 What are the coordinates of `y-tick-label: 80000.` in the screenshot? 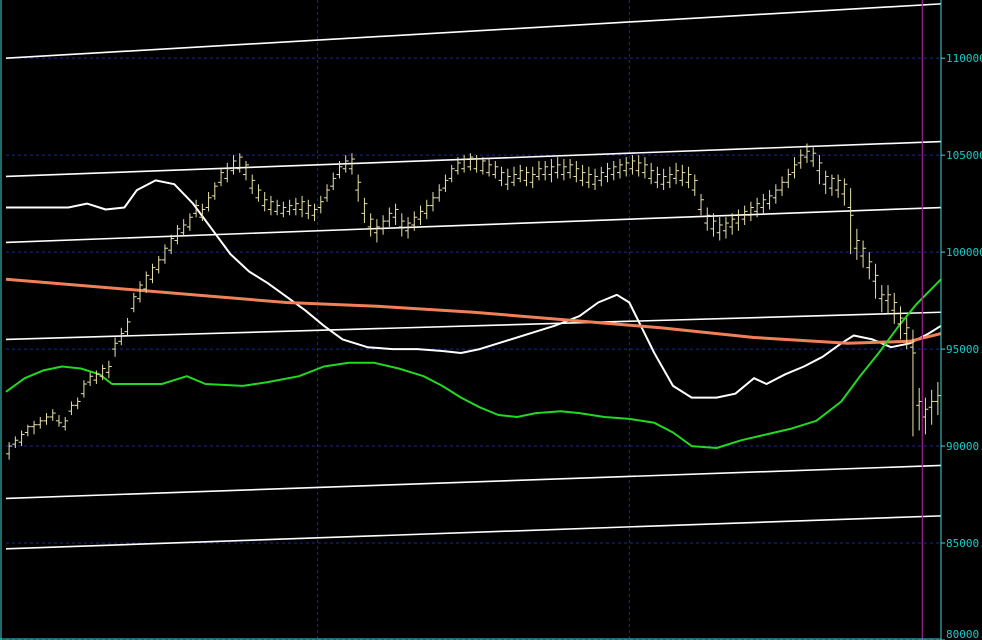 It's located at (964, 634).